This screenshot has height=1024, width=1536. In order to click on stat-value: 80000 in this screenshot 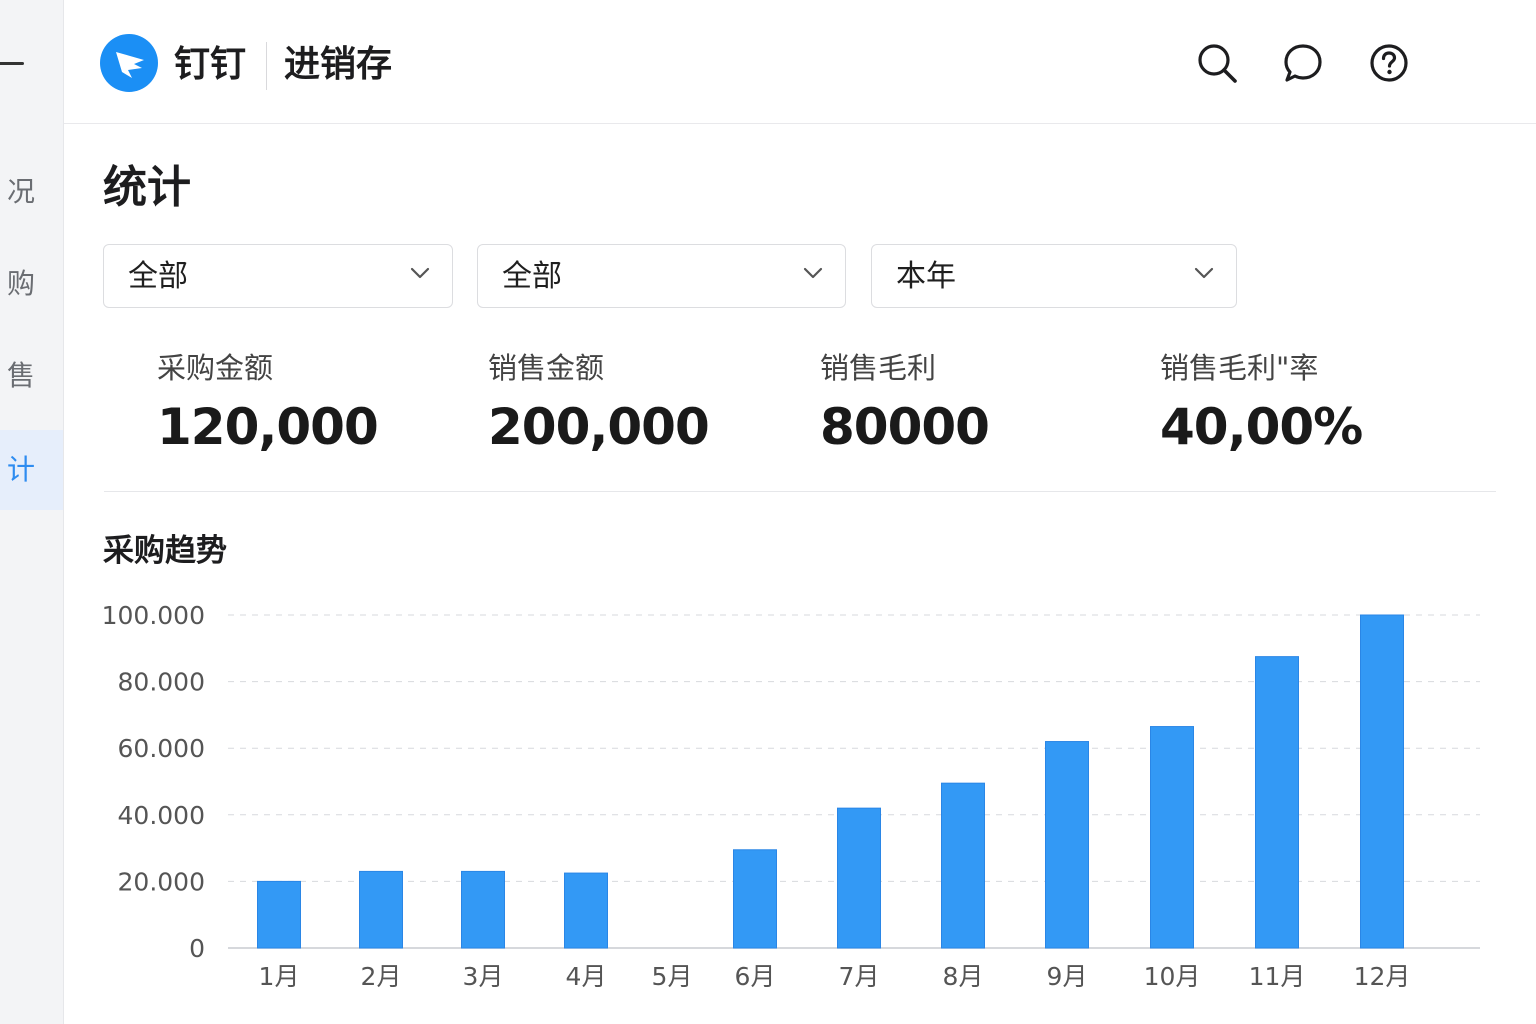, I will do `click(905, 427)`.